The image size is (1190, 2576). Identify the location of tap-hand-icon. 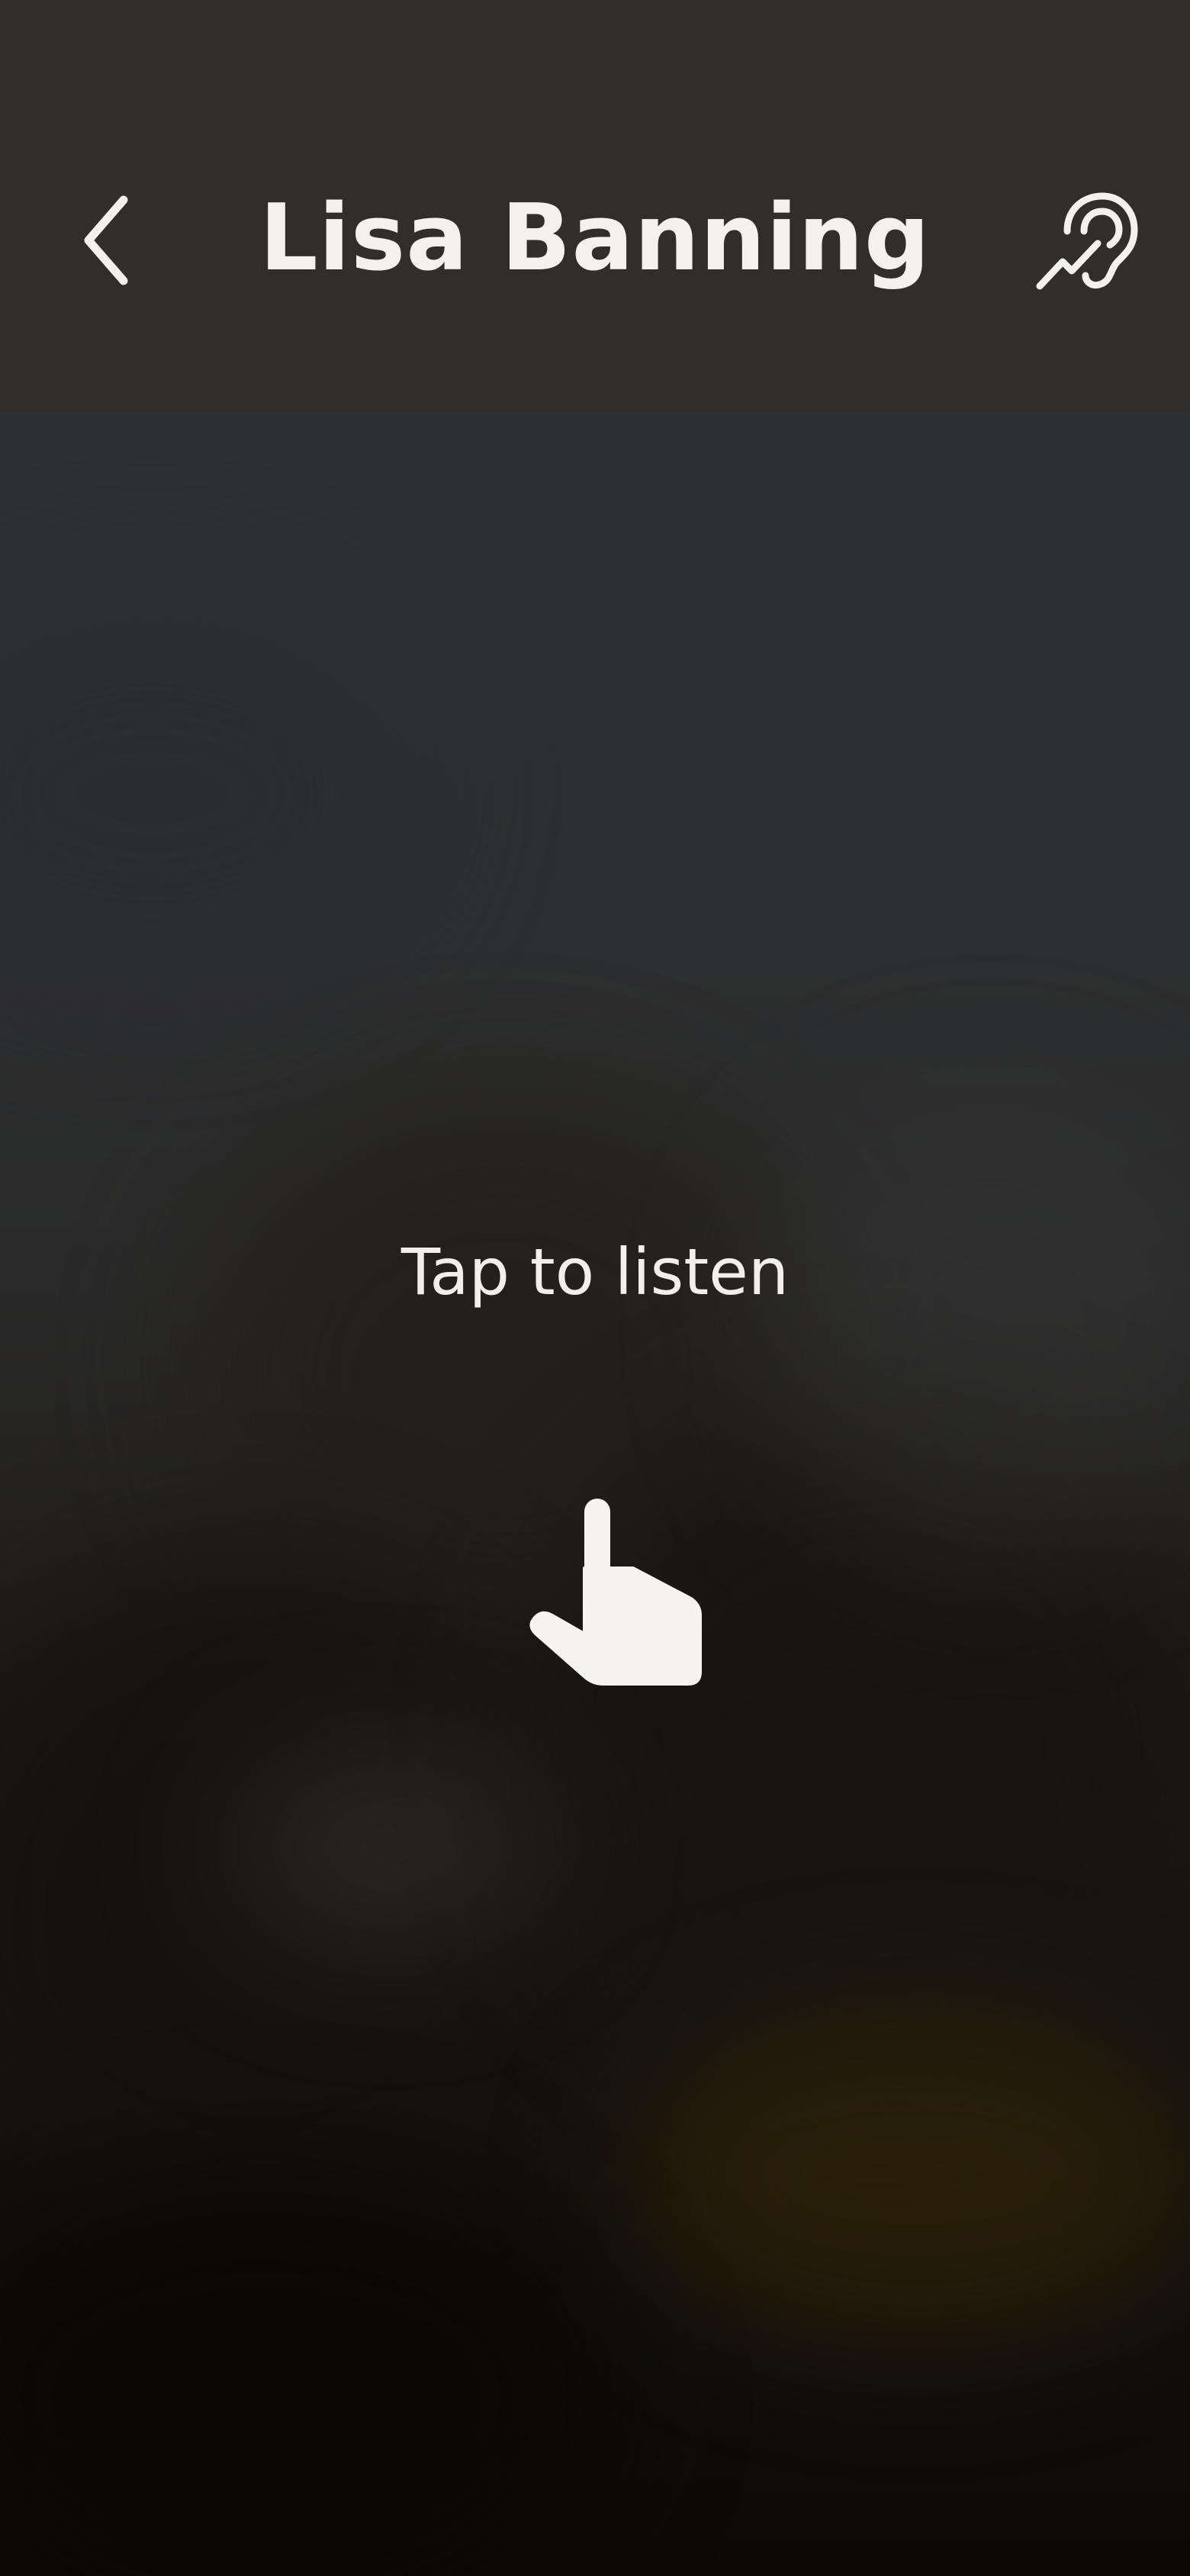
(615, 1592).